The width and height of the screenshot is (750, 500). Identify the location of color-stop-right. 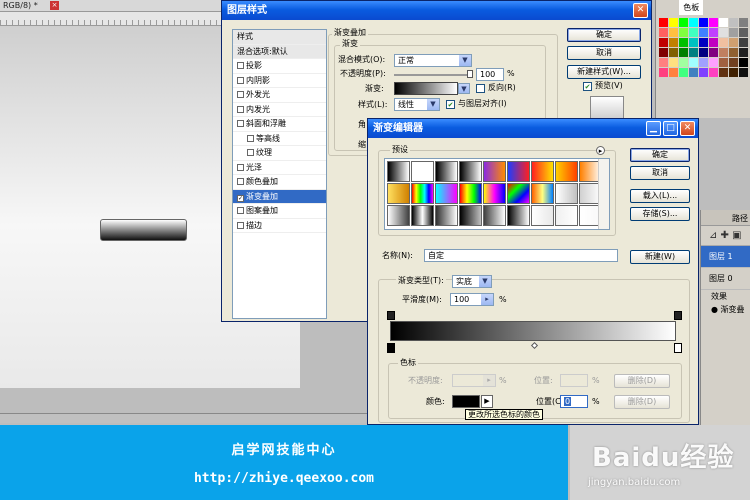
(678, 348).